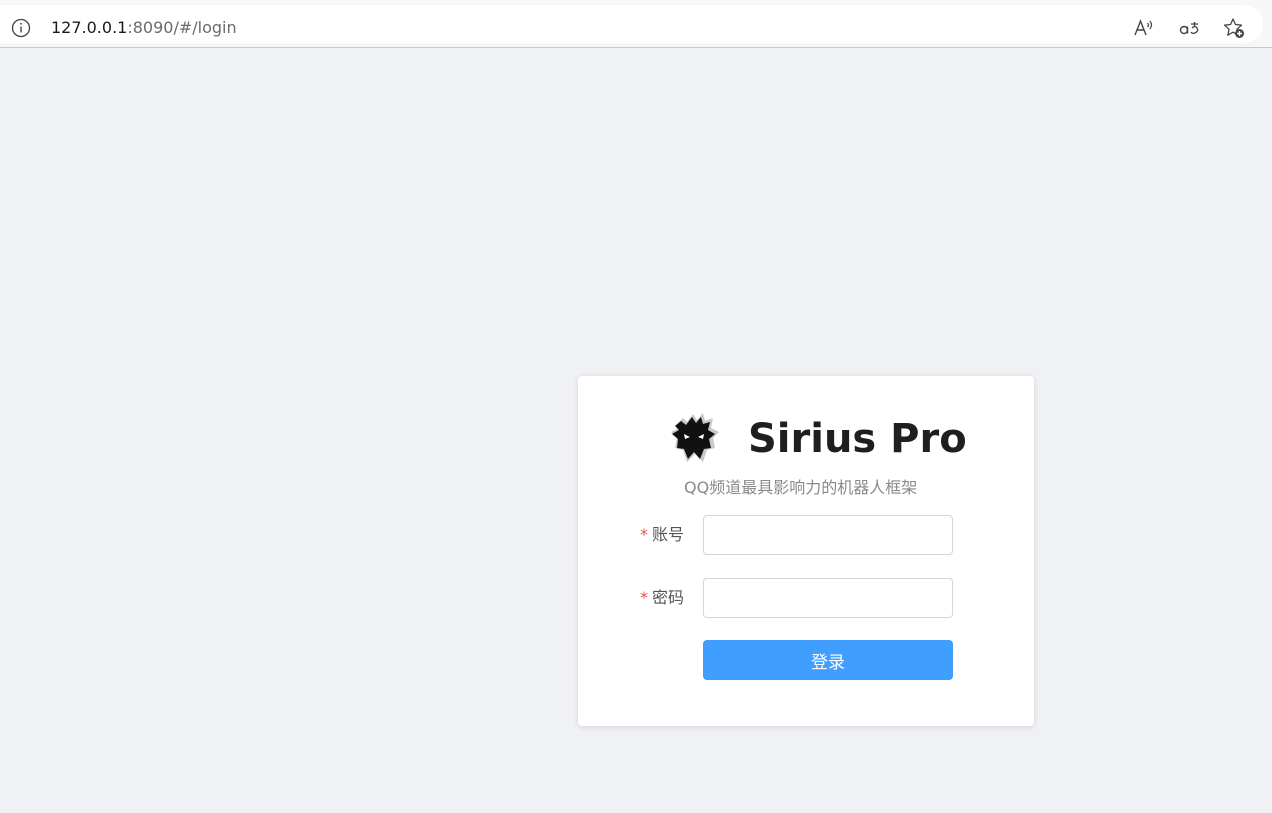 The height and width of the screenshot is (813, 1272). I want to click on browser-toolbar: 127.0.0.1:8090/#/login, so click(636, 24).